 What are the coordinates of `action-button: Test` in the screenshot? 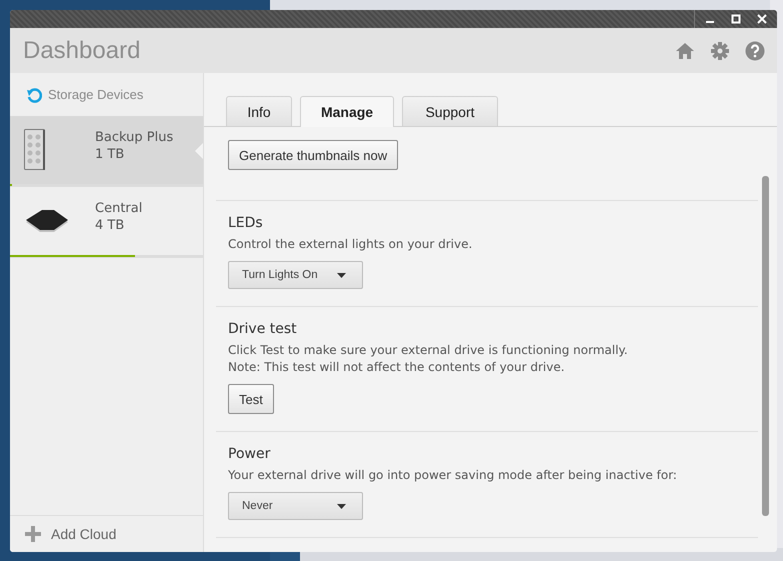 It's located at (251, 399).